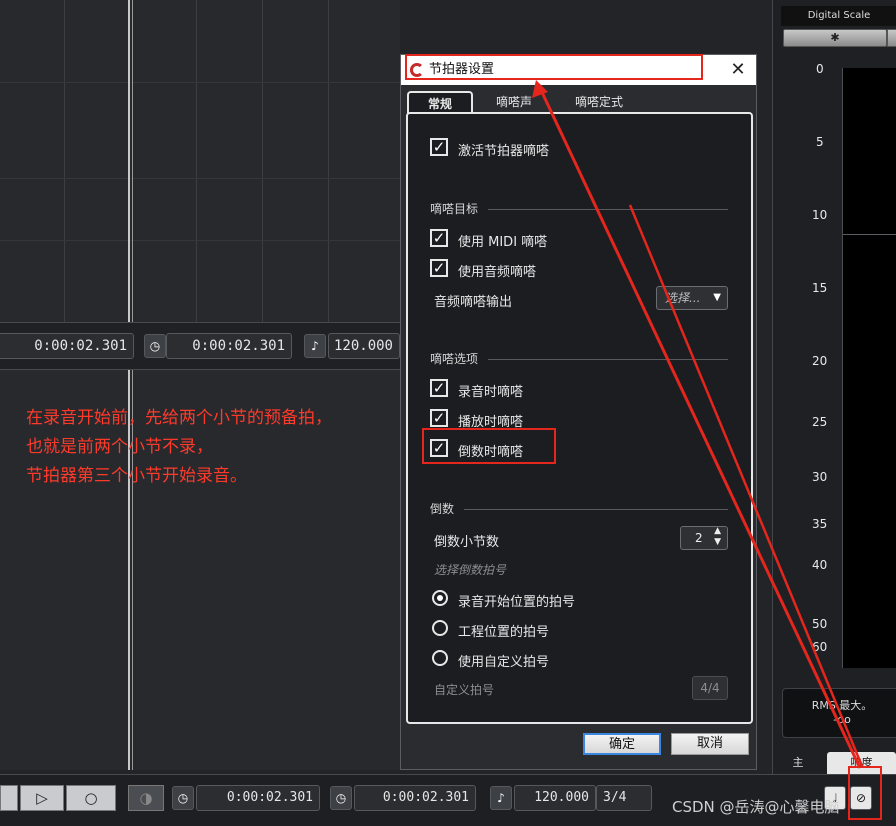 The width and height of the screenshot is (896, 826). Describe the element at coordinates (820, 422) in the screenshot. I see `scale-tick: 25` at that location.